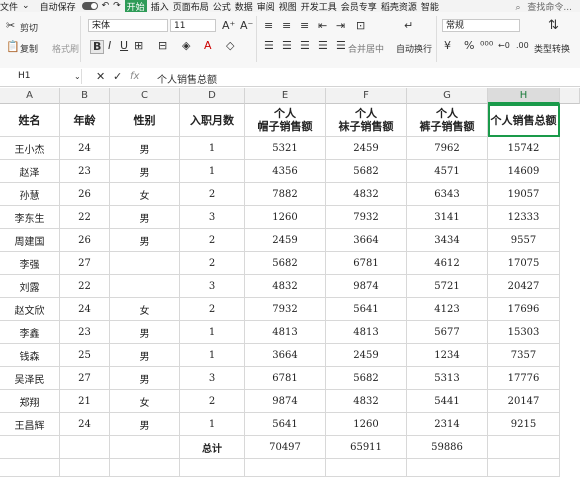 This screenshot has width=580, height=477. What do you see at coordinates (524, 120) in the screenshot?
I see `header-cell-h: 个人销售总额` at bounding box center [524, 120].